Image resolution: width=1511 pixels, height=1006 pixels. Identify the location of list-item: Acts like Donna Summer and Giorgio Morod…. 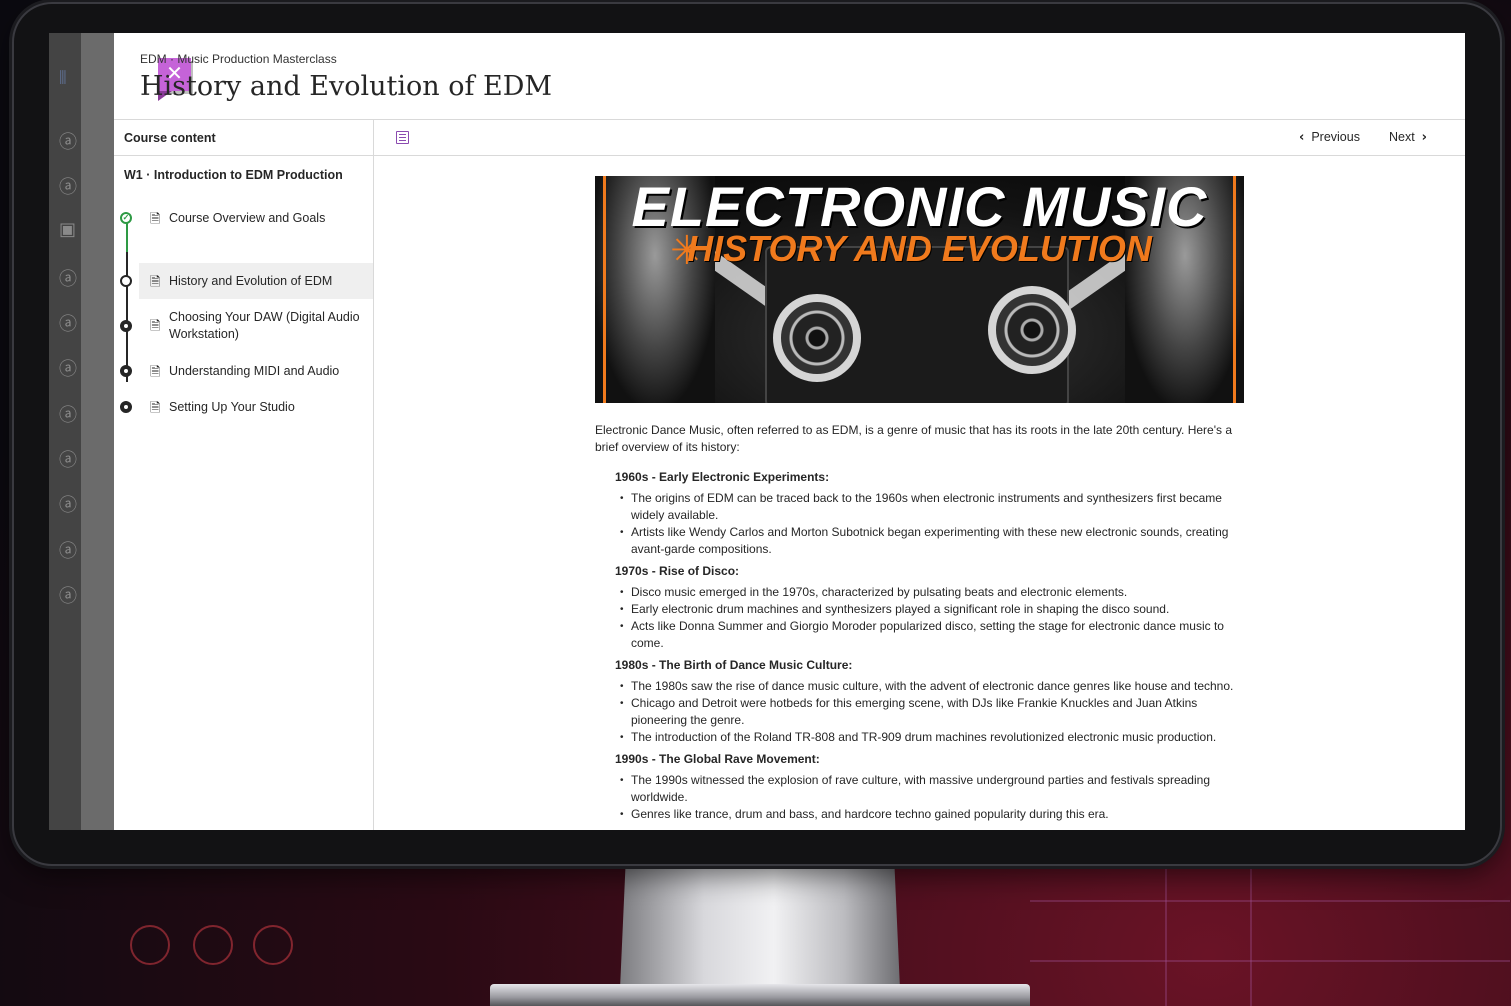
(925, 635).